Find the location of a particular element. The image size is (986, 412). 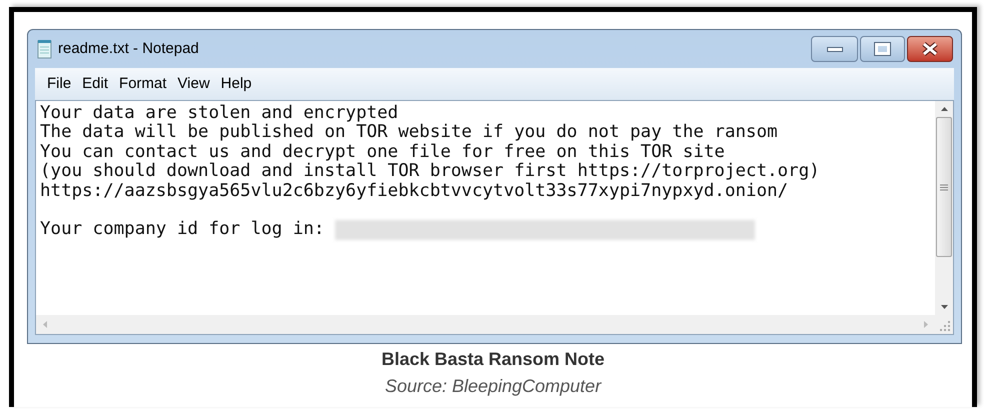

menu-item: Help is located at coordinates (236, 84).